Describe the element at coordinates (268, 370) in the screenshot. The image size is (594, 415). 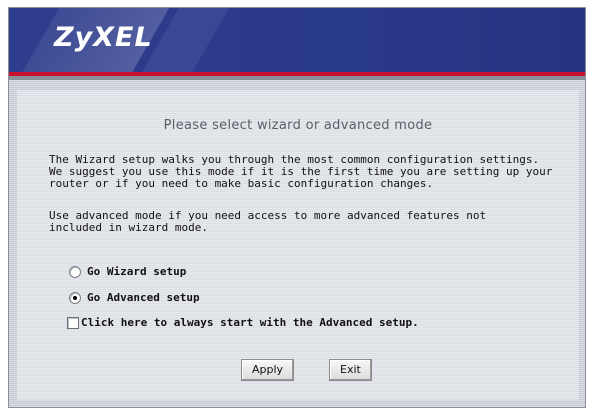
I see `apply-button: Apply` at that location.